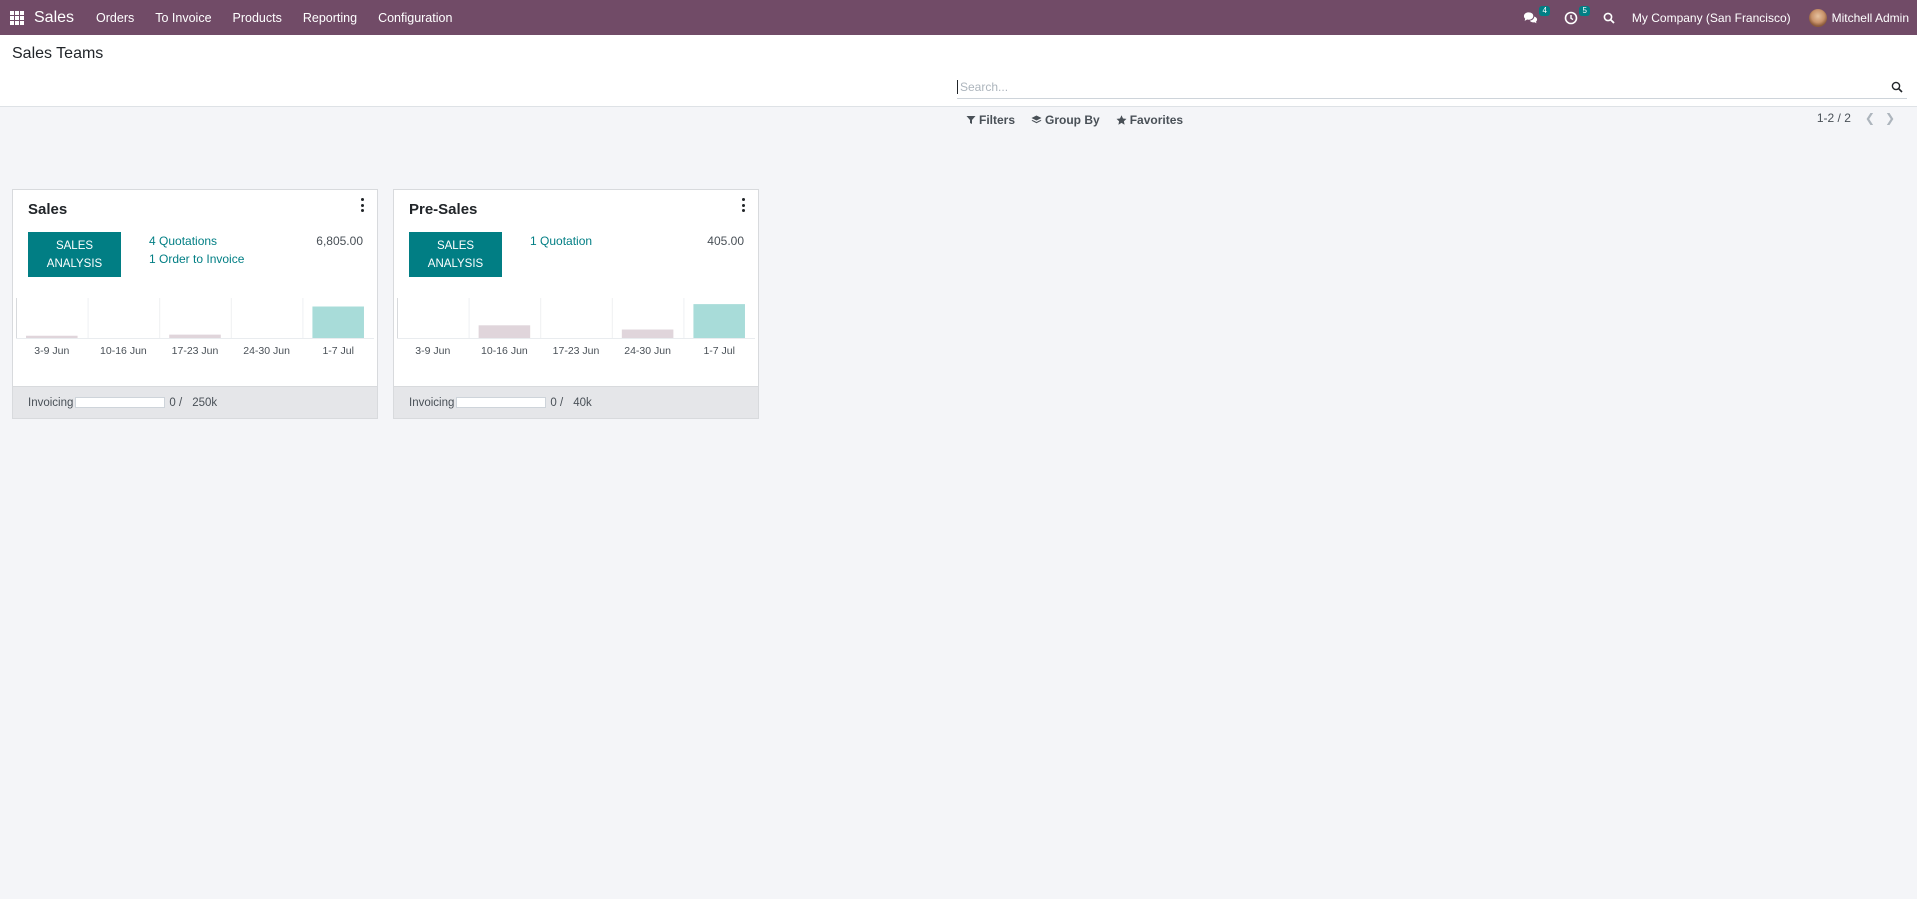  What do you see at coordinates (1531, 17) in the screenshot?
I see `chat-icon` at bounding box center [1531, 17].